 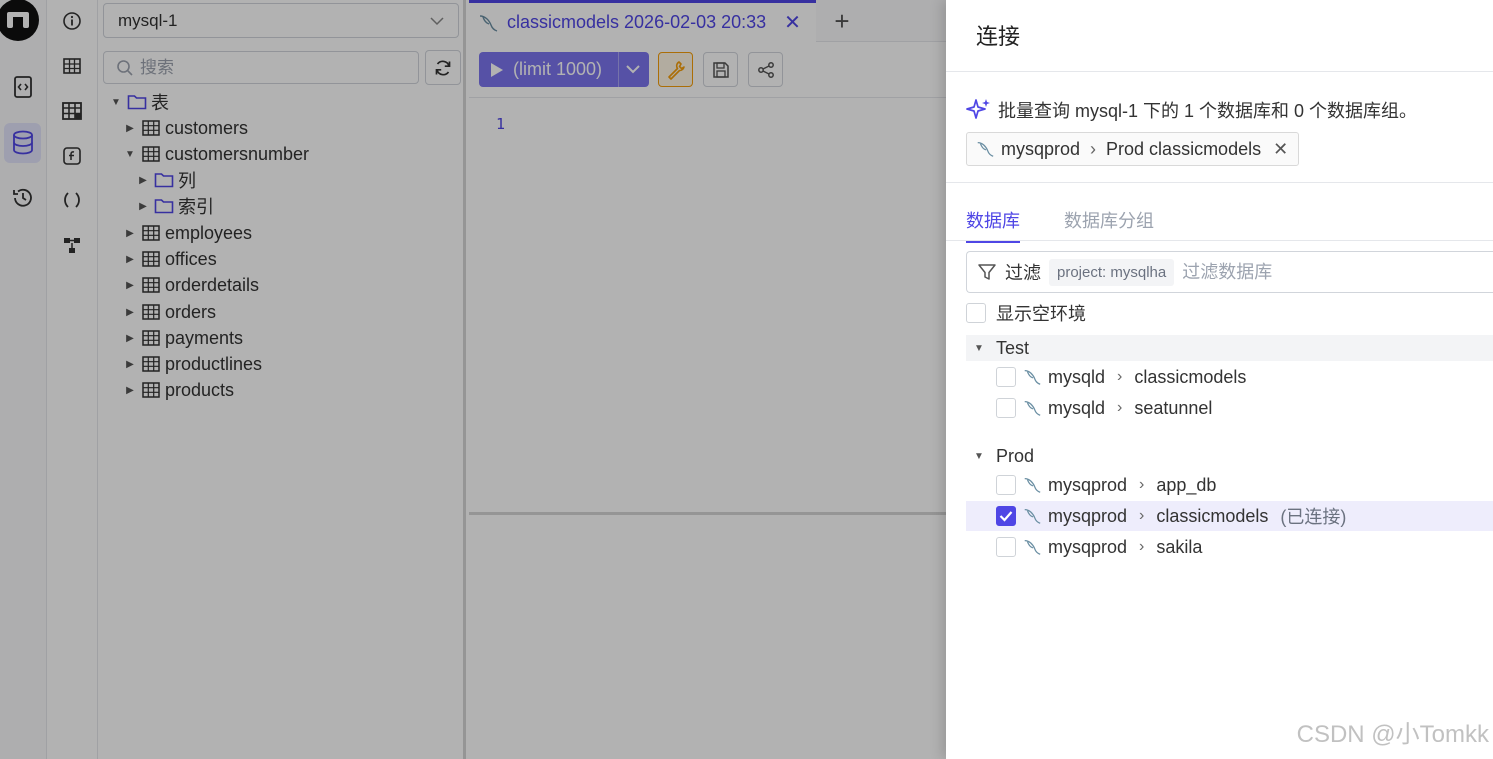 I want to click on group-header-test: ▼ Test, so click(x=1229, y=348).